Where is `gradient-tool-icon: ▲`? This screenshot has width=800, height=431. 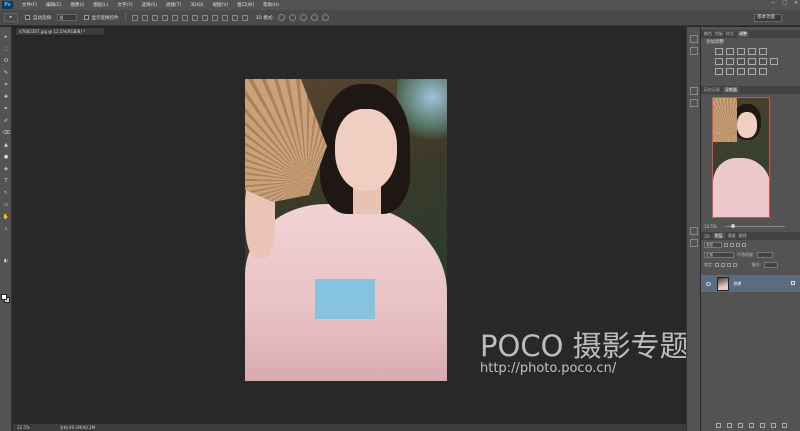
gradient-tool-icon: ▲ is located at coordinates (6, 145).